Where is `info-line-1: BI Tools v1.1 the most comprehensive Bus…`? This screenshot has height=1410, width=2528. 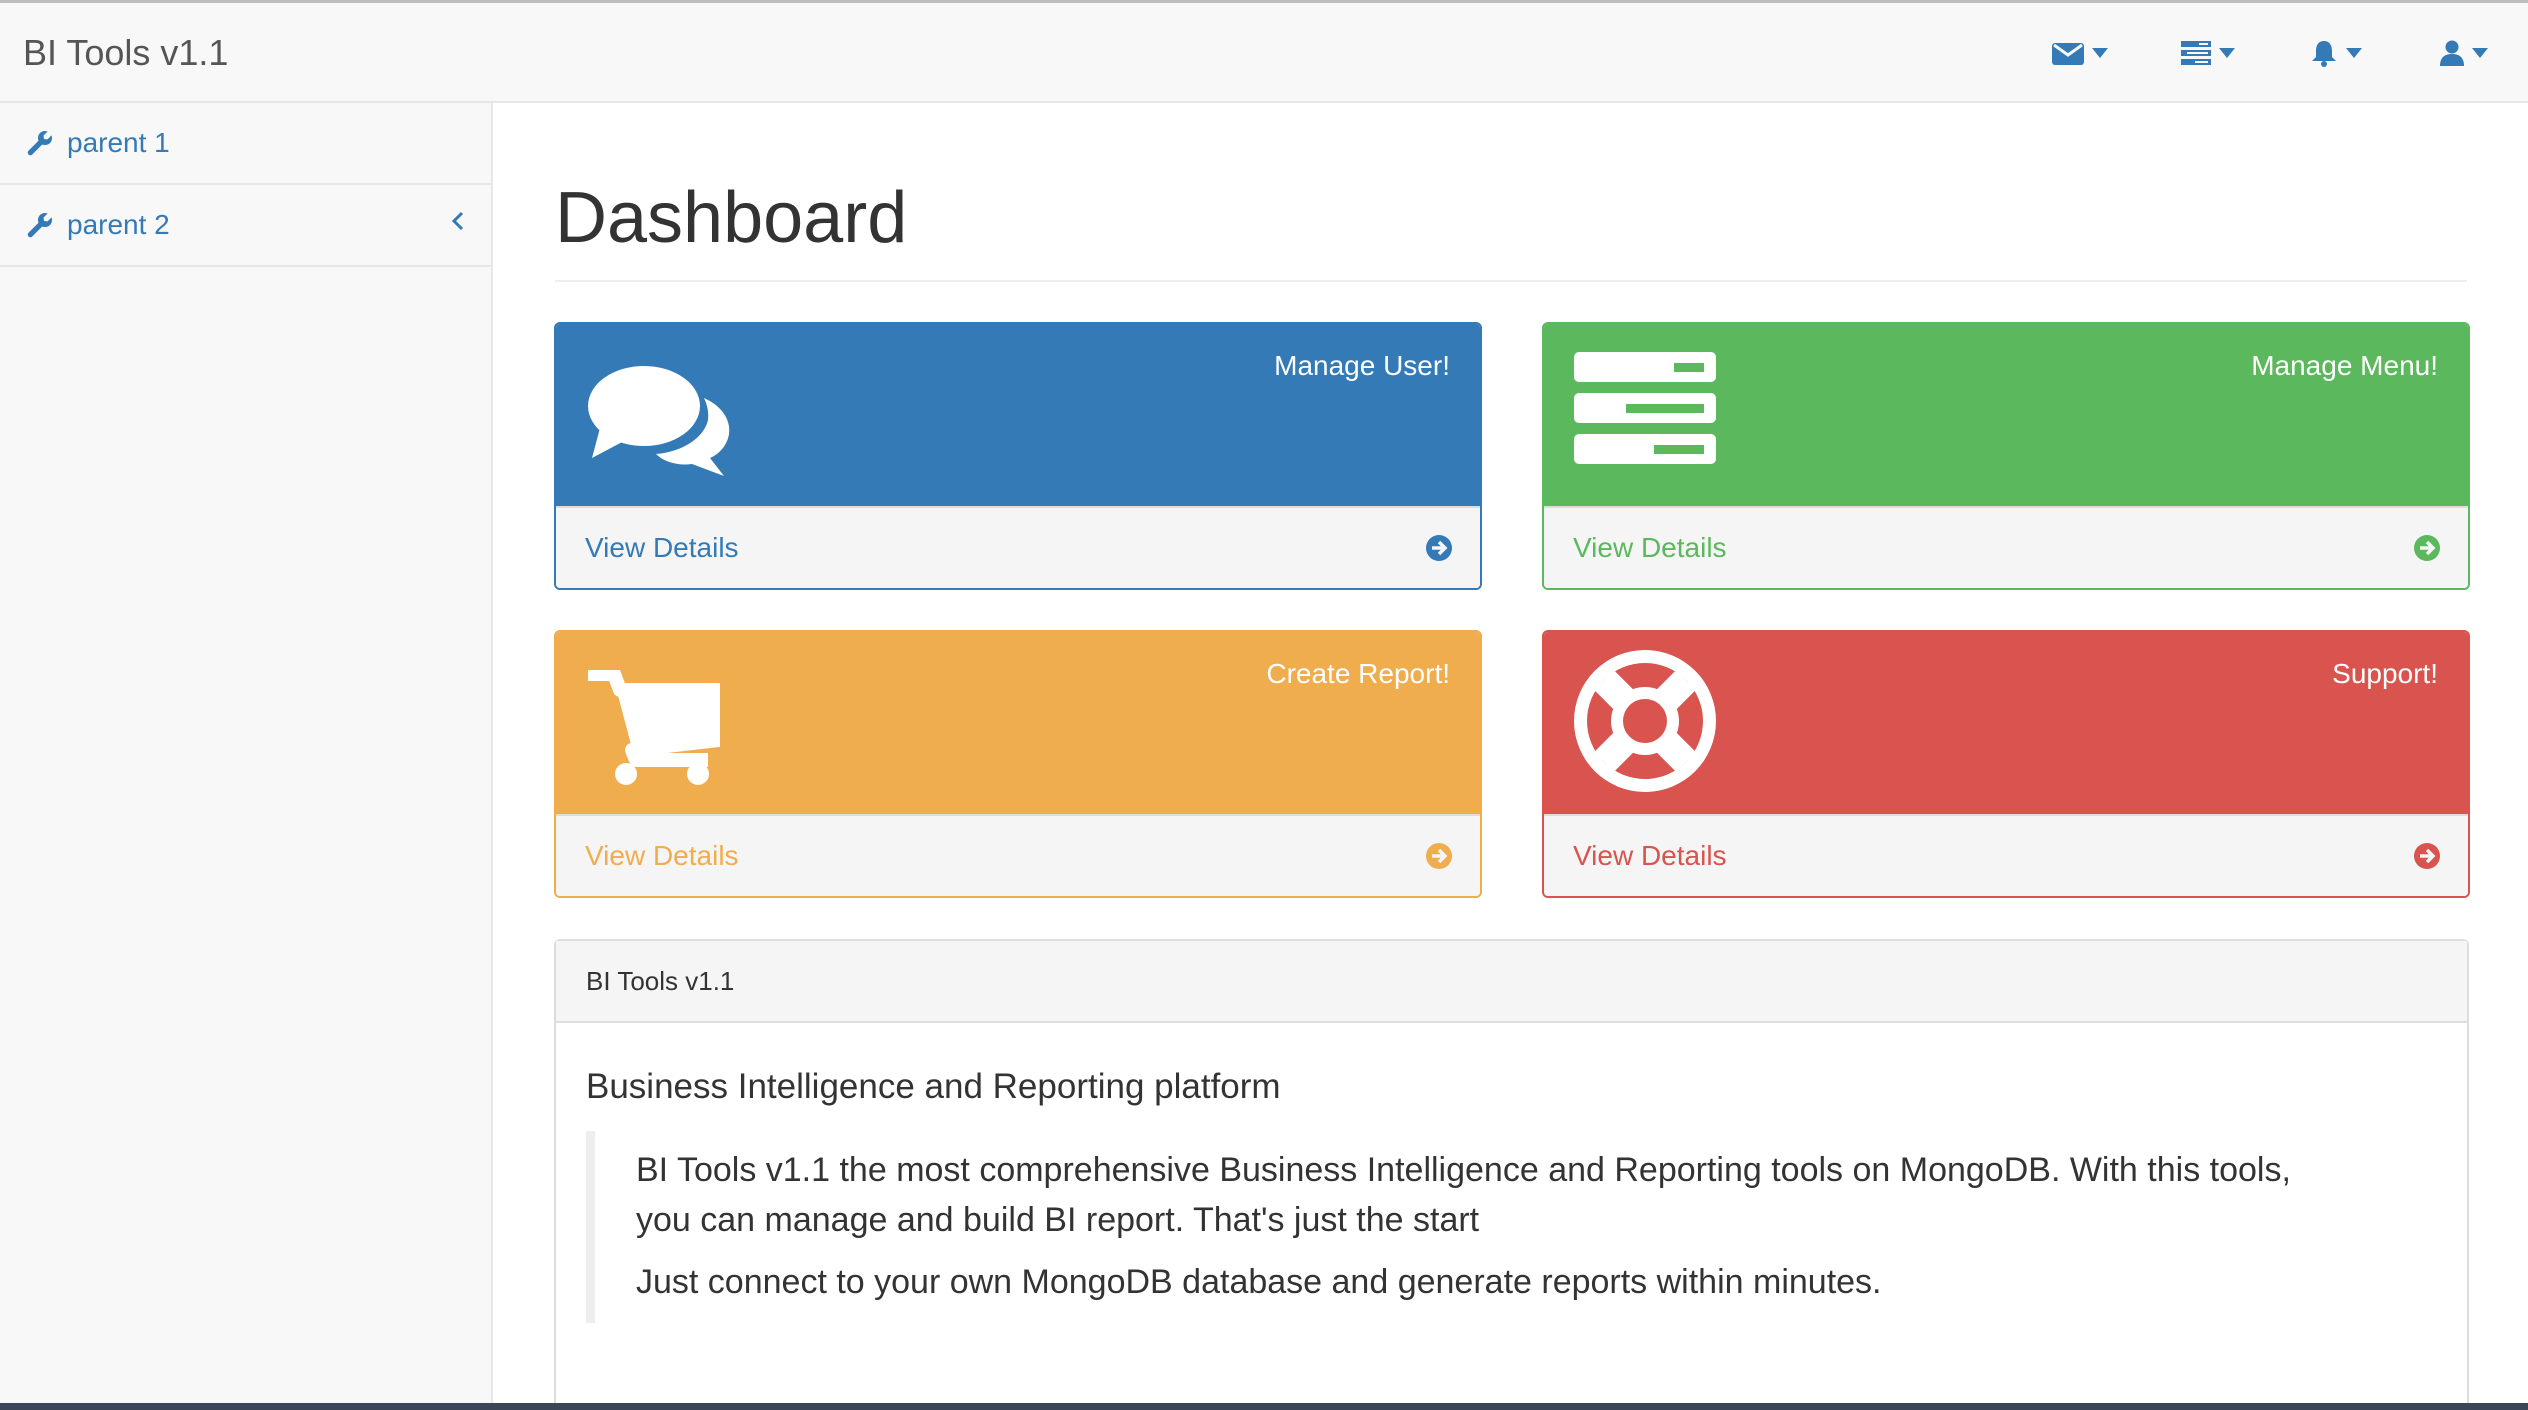 info-line-1: BI Tools v1.1 the most comprehensive Bus… is located at coordinates (1463, 1170).